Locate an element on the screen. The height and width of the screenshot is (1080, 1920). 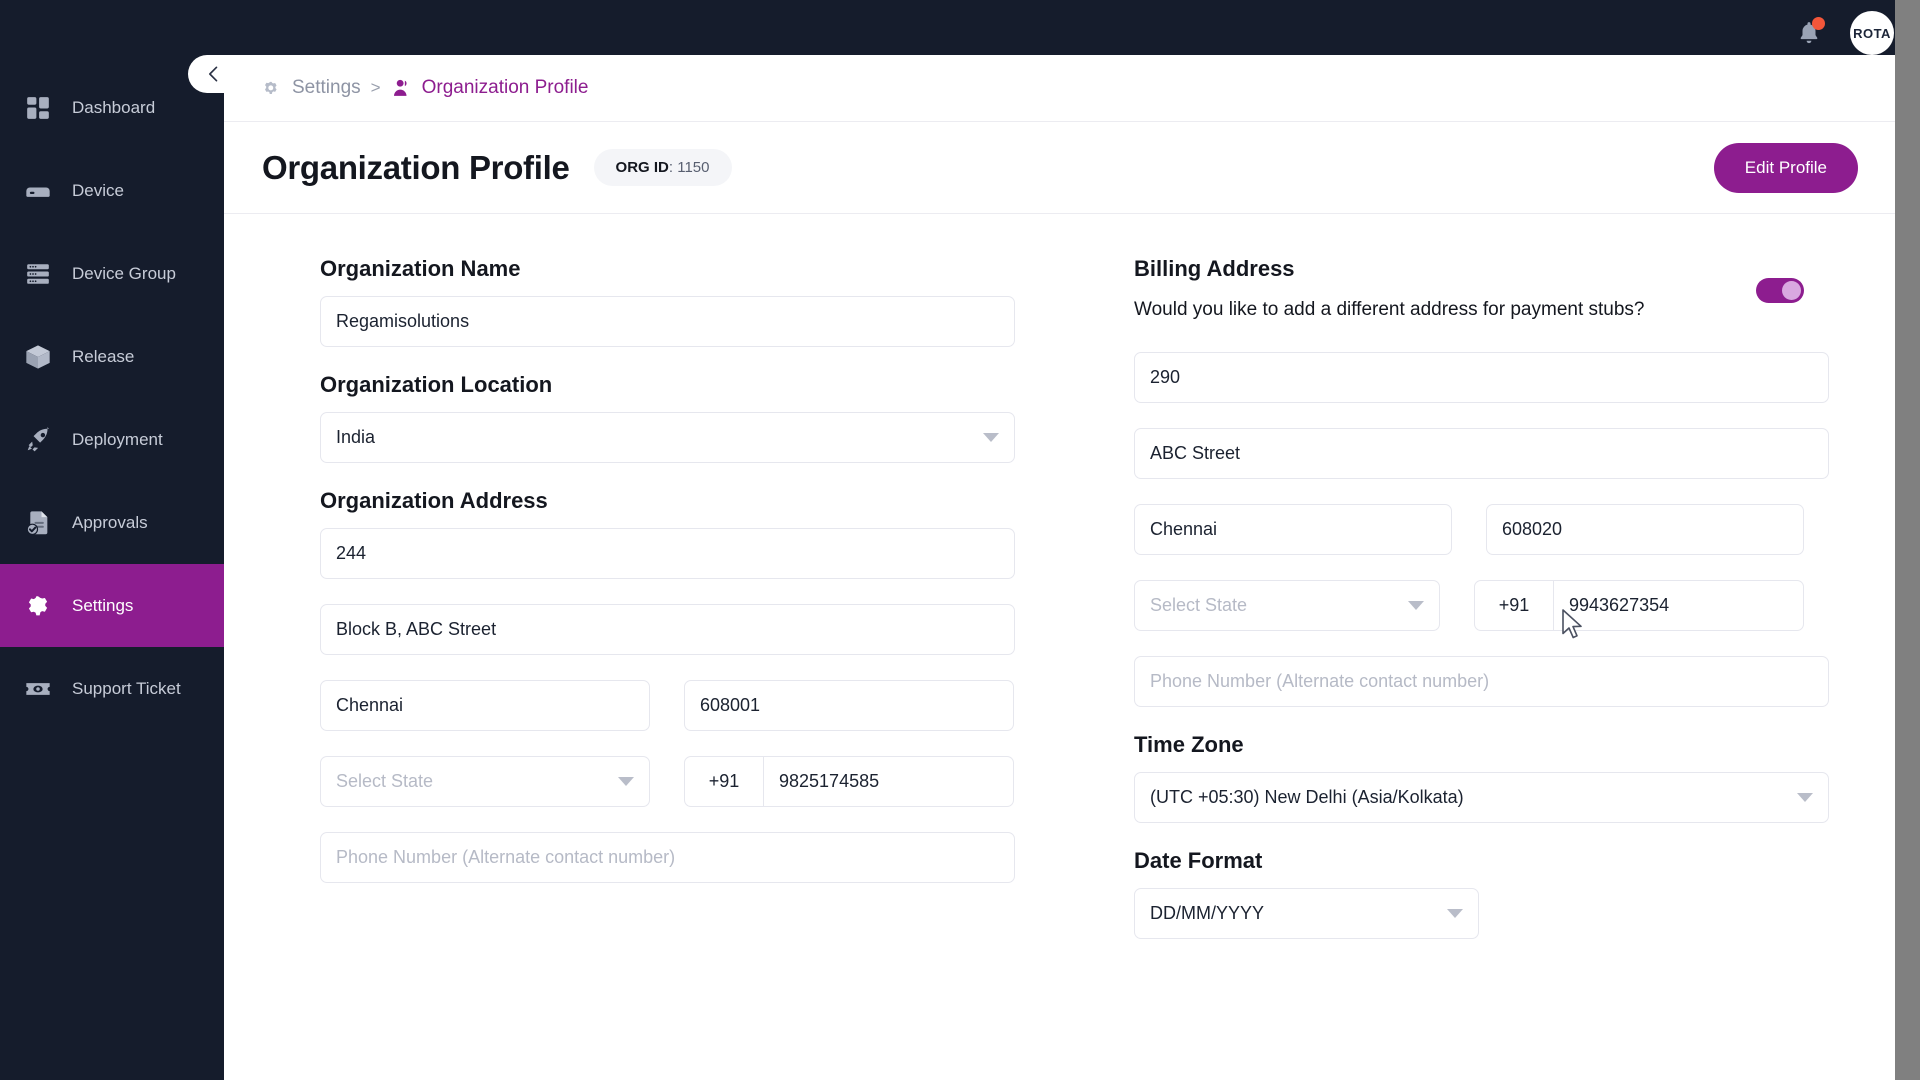
billing-state-select: Select State is located at coordinates (1287, 605).